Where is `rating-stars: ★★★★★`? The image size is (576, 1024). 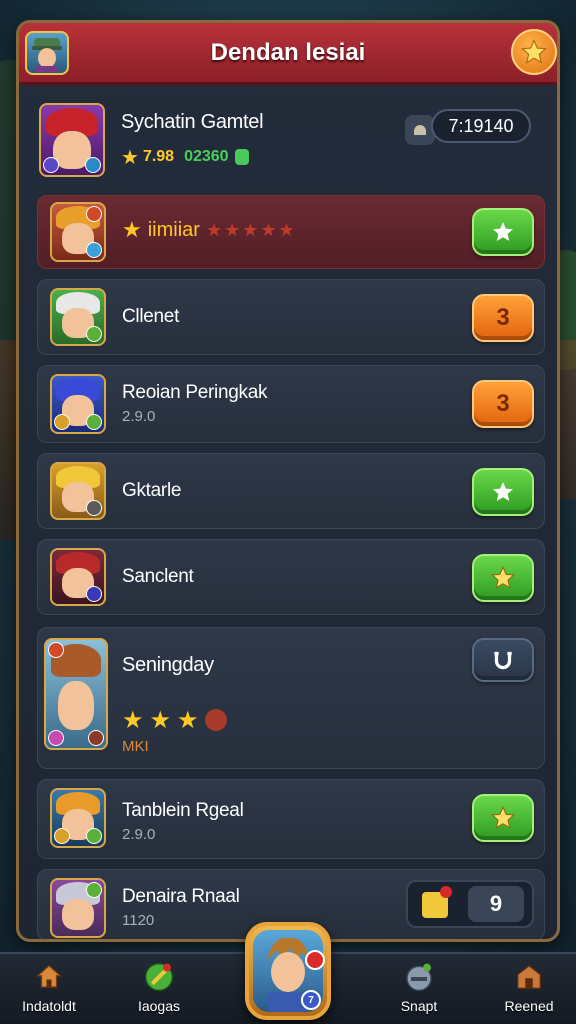
rating-stars: ★★★★★ is located at coordinates (251, 230).